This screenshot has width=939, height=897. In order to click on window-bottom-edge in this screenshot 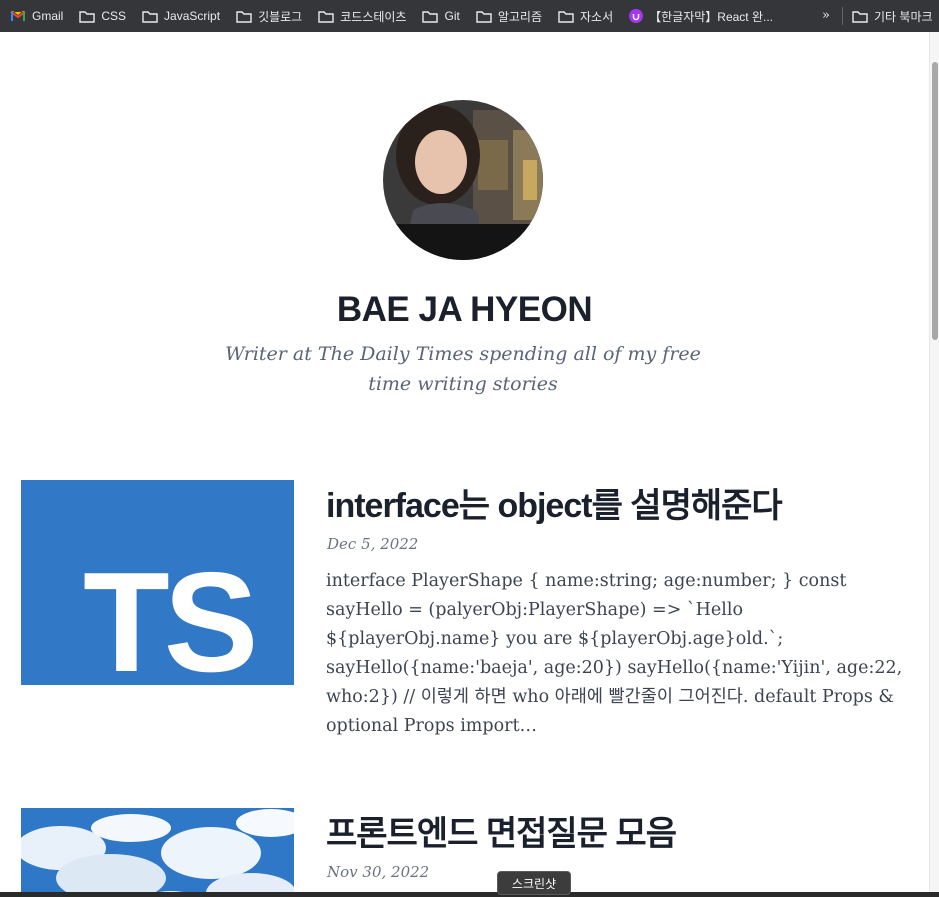, I will do `click(469, 894)`.